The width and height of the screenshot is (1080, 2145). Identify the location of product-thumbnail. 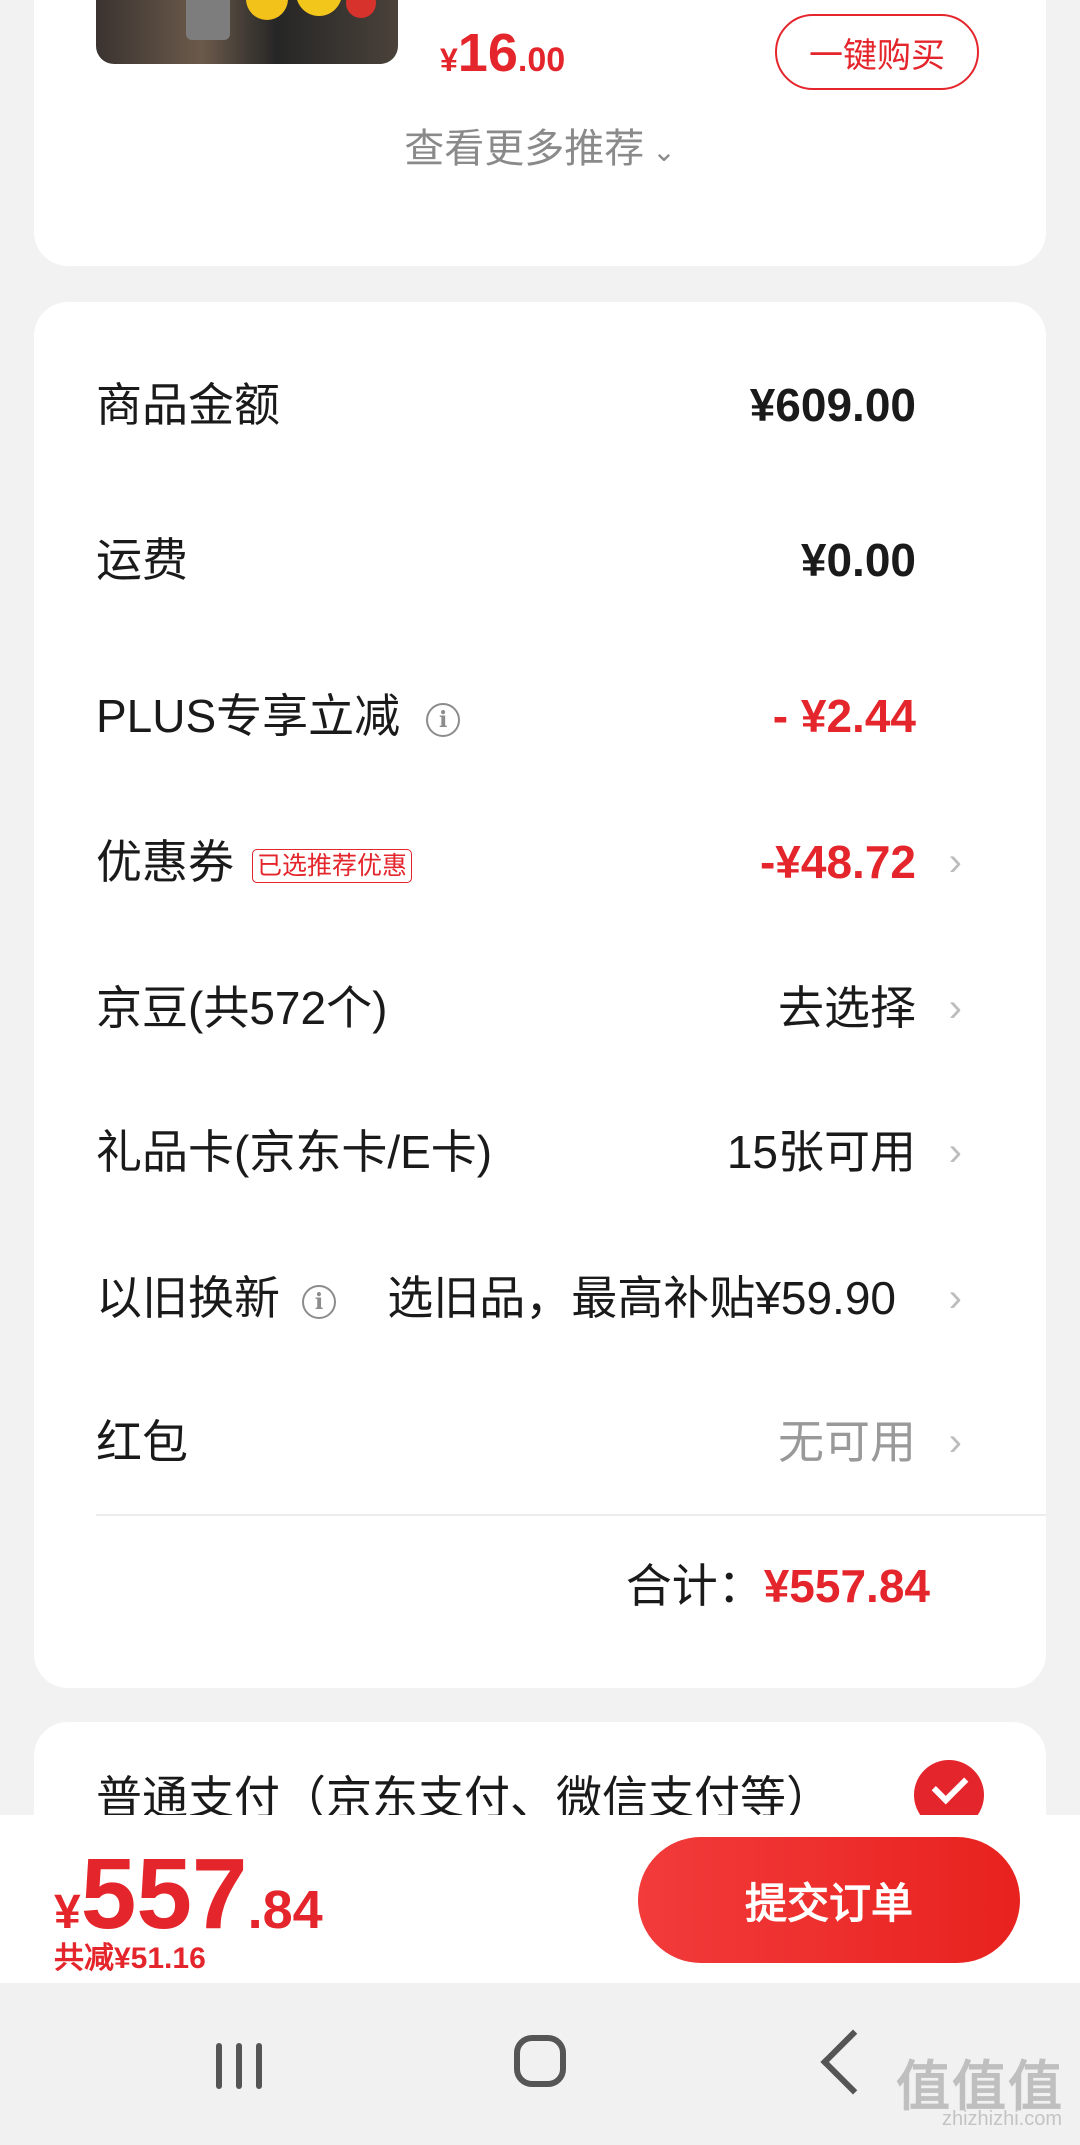
(247, 32).